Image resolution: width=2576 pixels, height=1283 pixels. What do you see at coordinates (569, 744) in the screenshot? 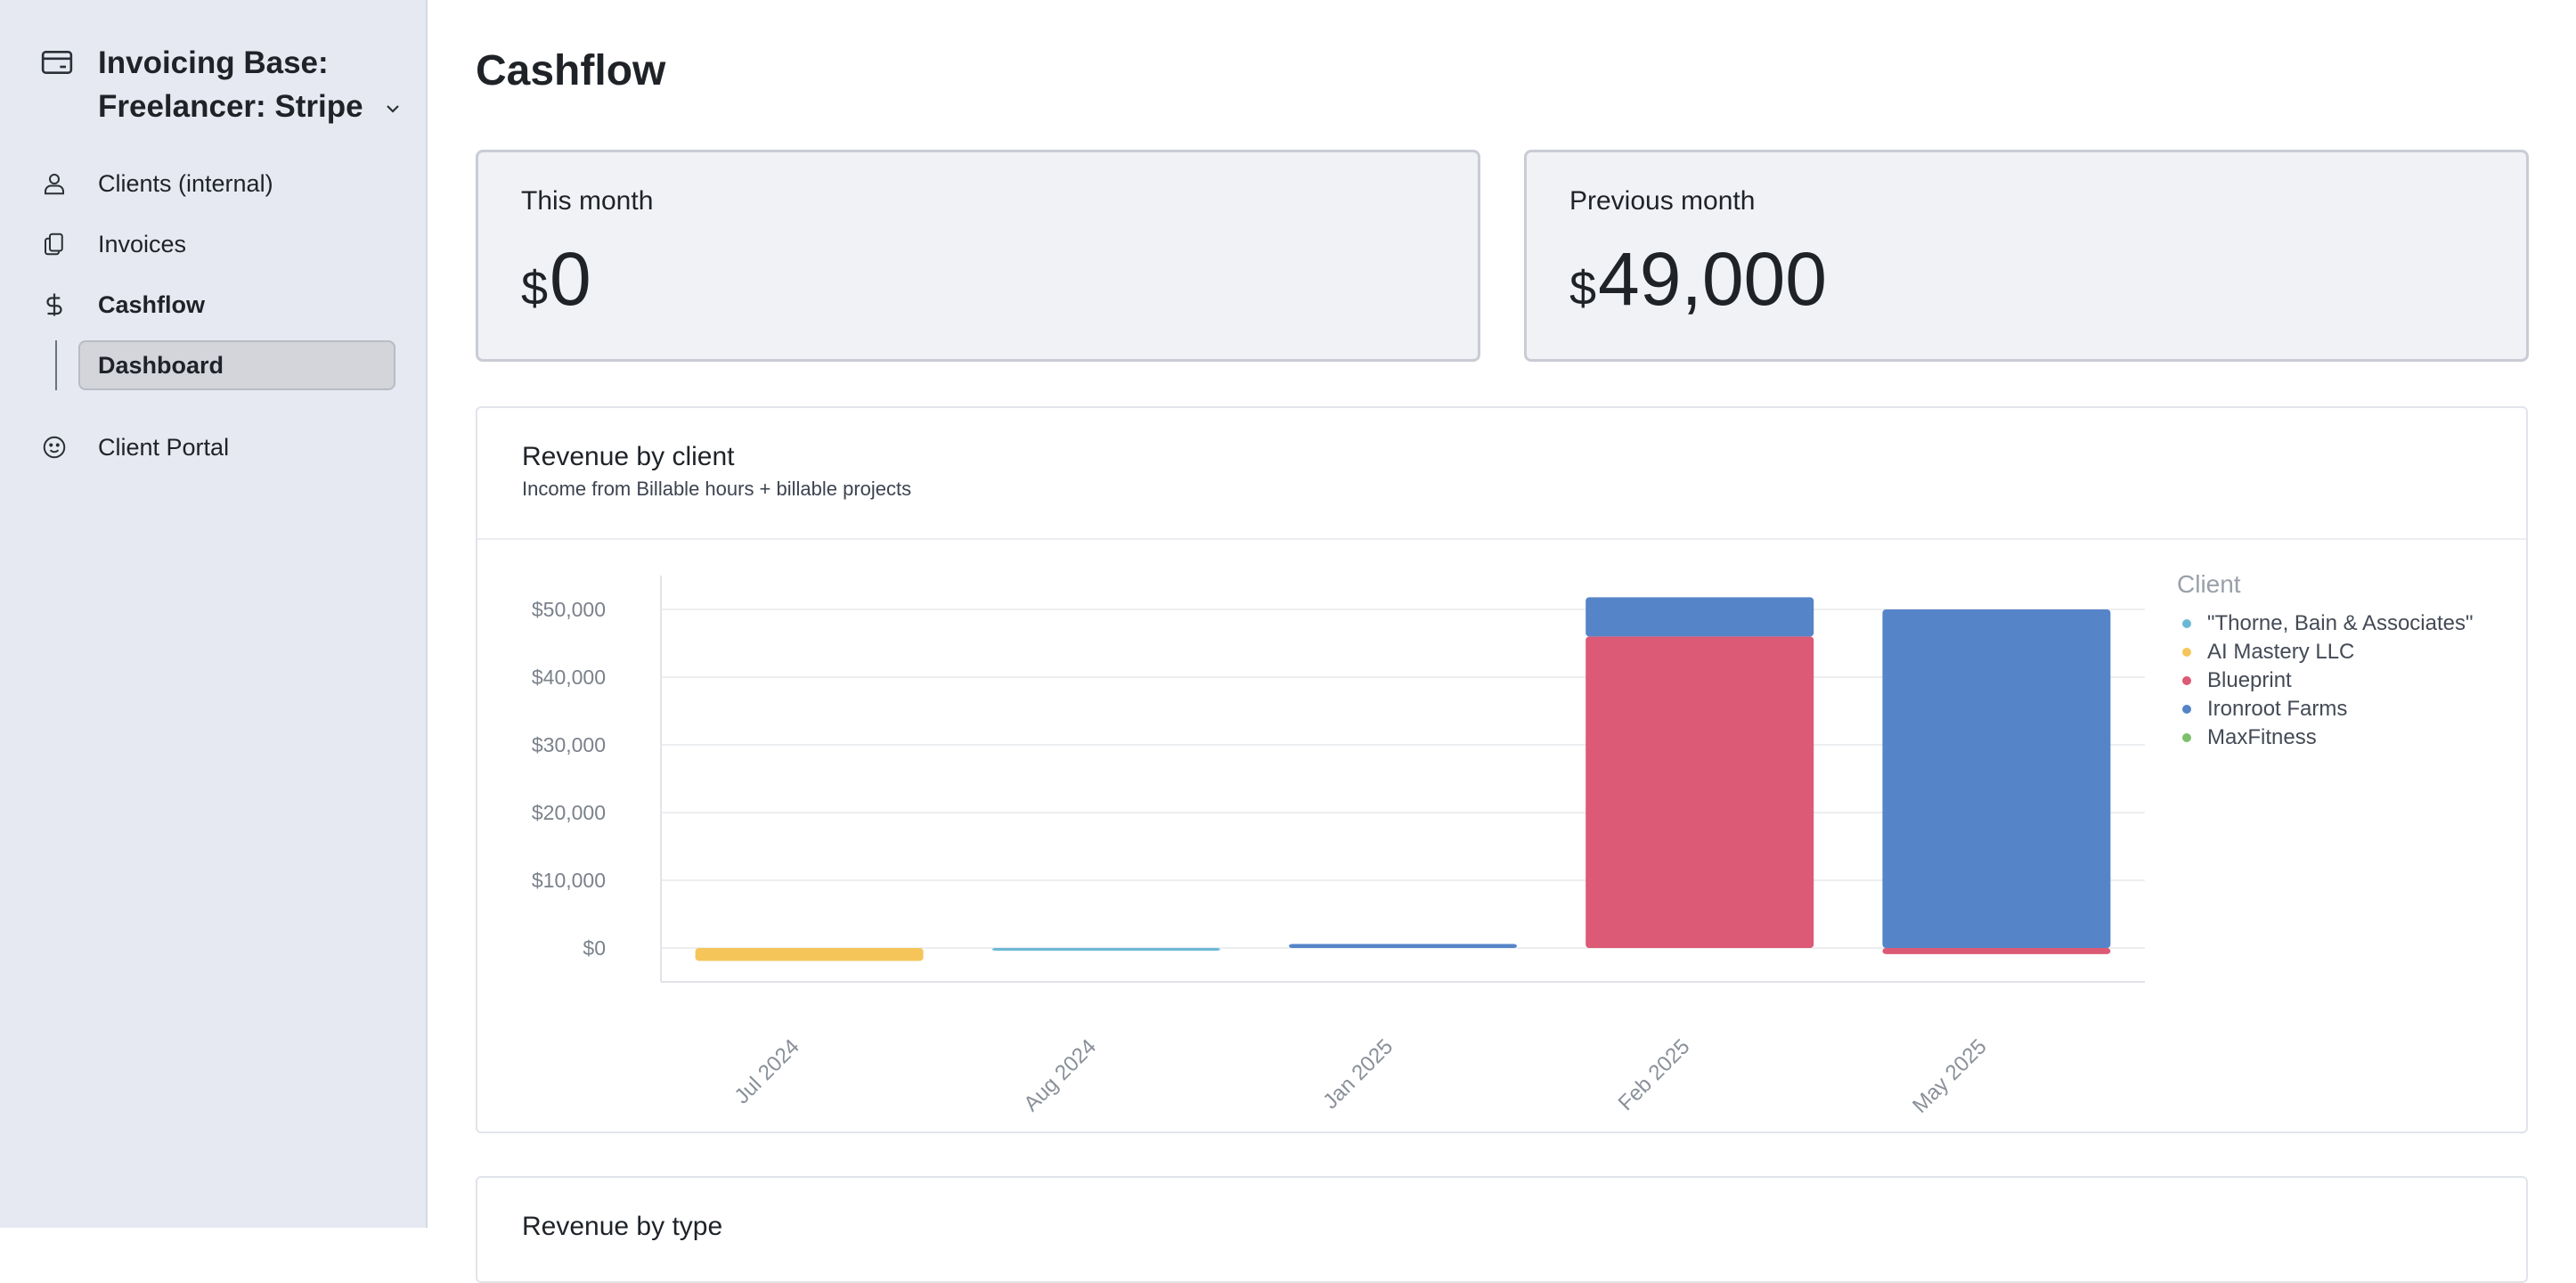
I see `y-tick-label: $30,000` at bounding box center [569, 744].